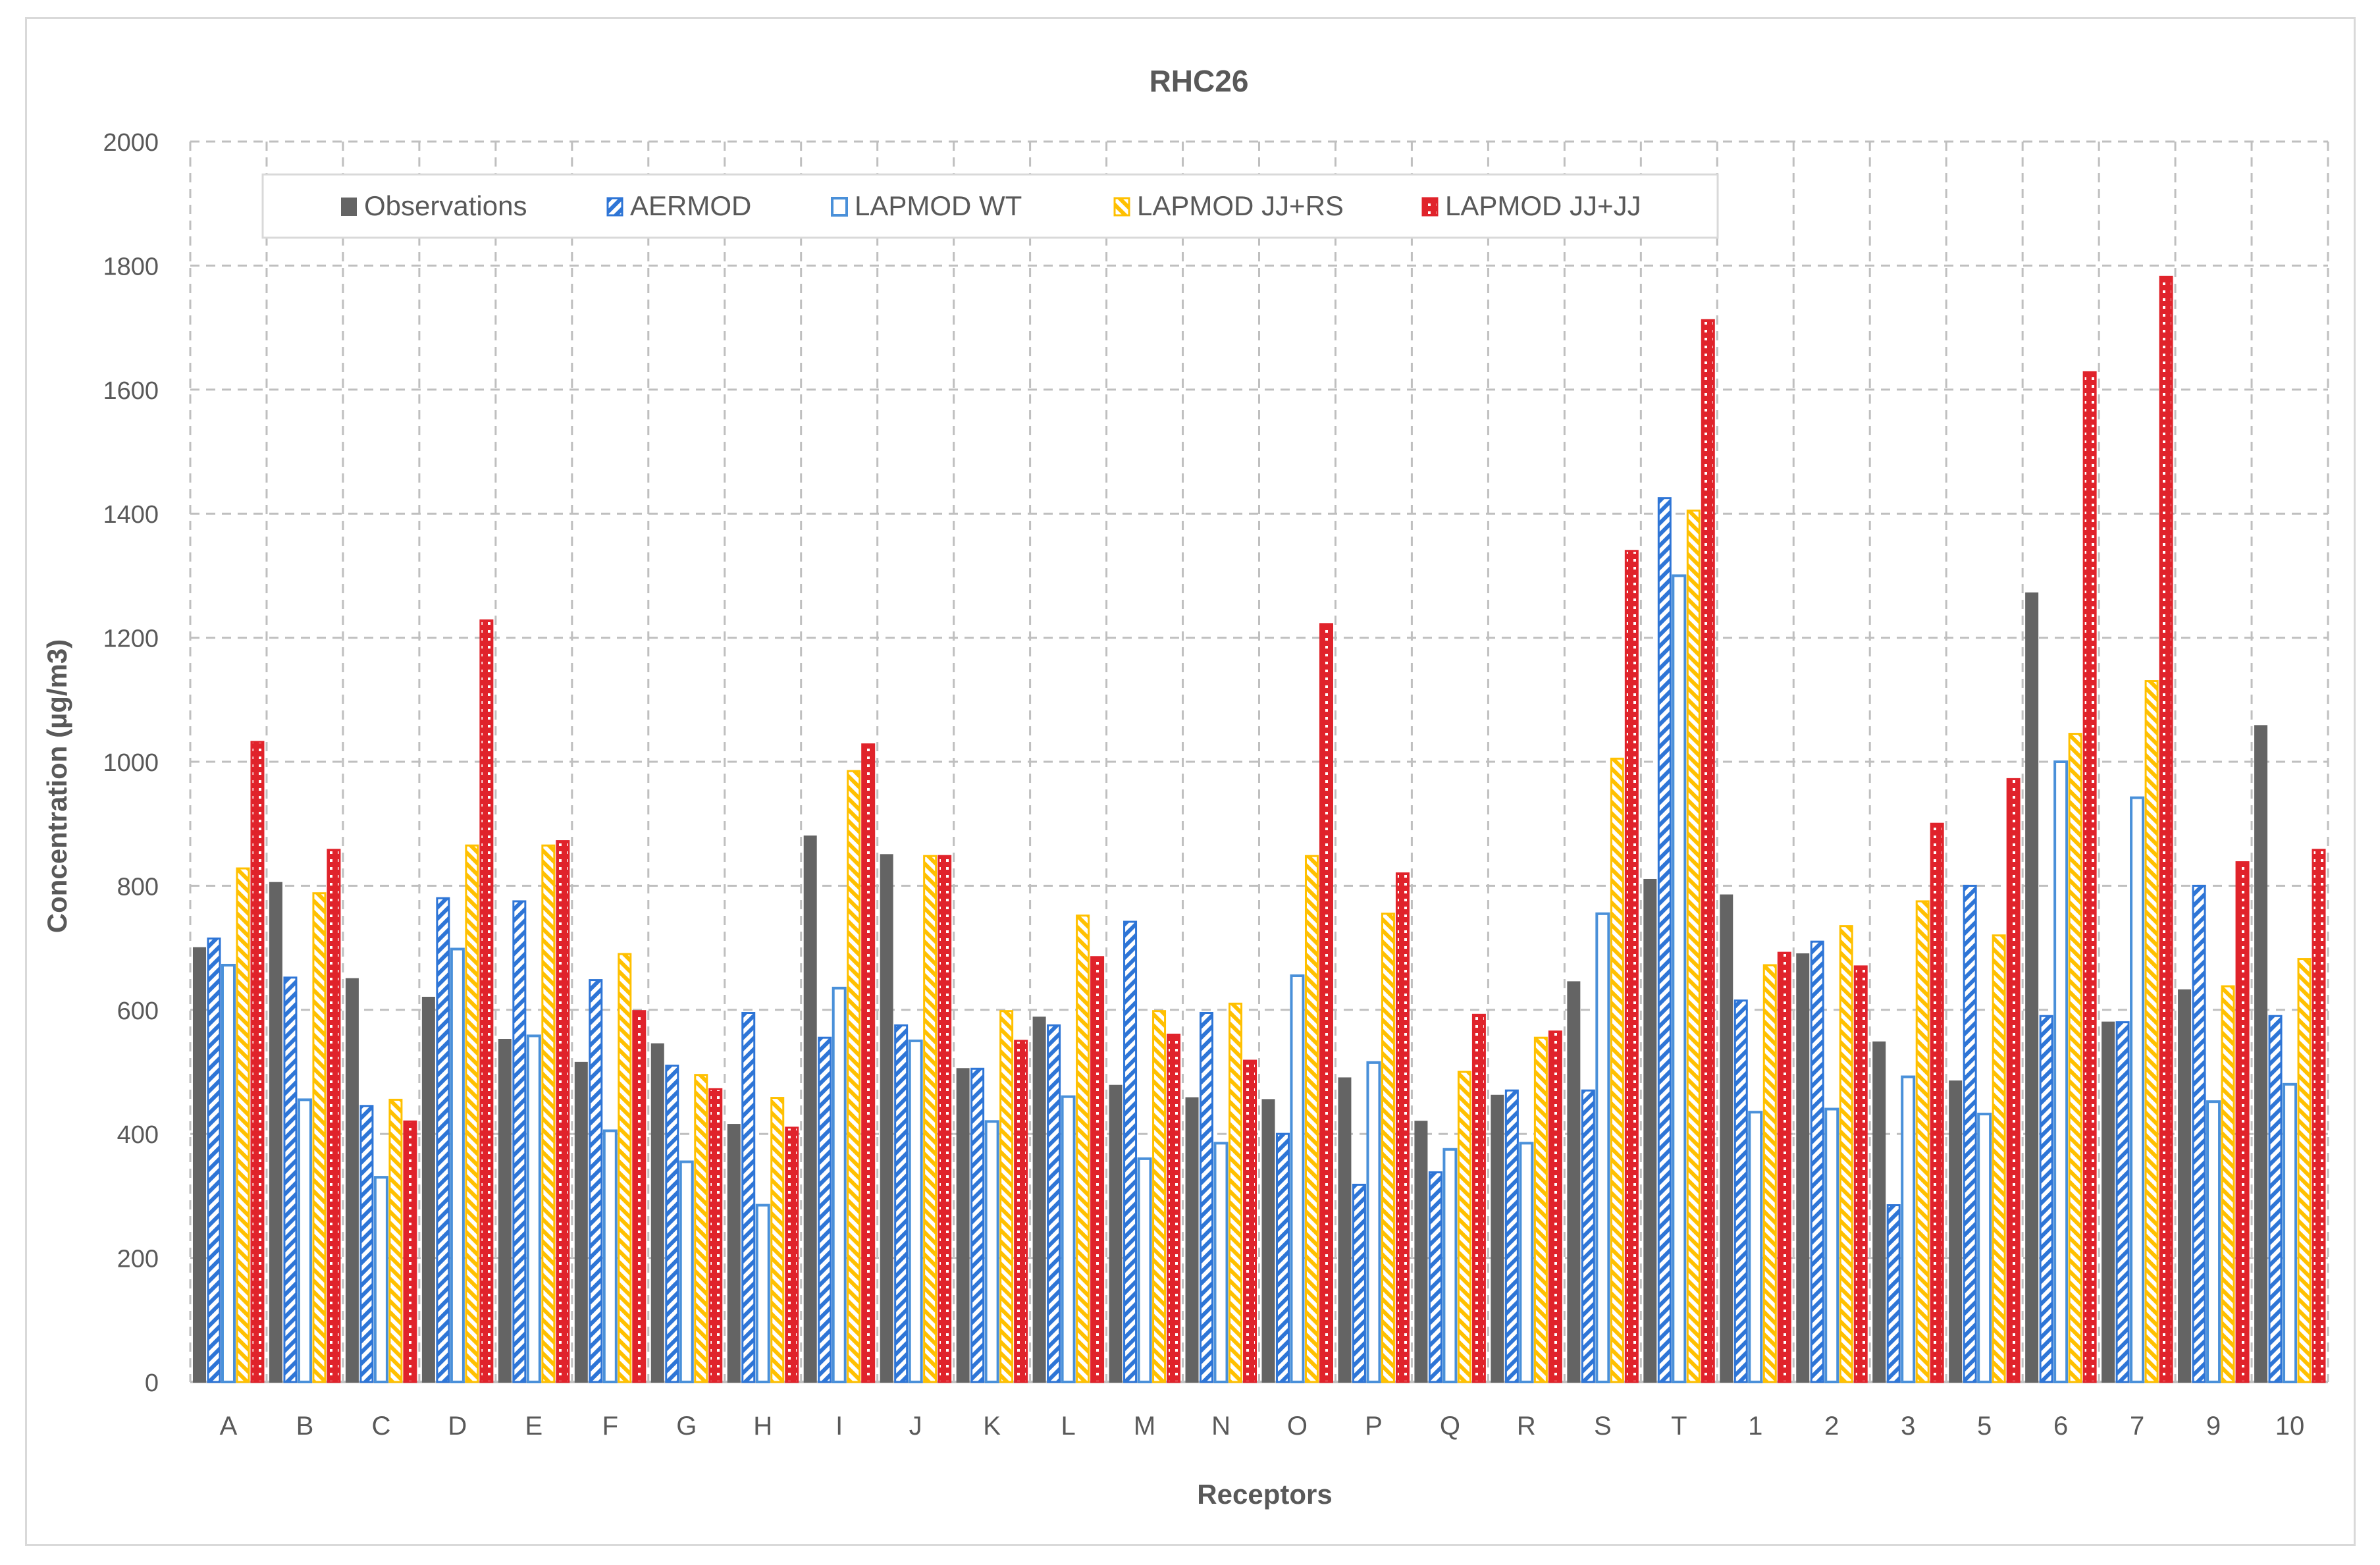  What do you see at coordinates (701, 1228) in the screenshot?
I see `bar-lapmod-jj-rs-G` at bounding box center [701, 1228].